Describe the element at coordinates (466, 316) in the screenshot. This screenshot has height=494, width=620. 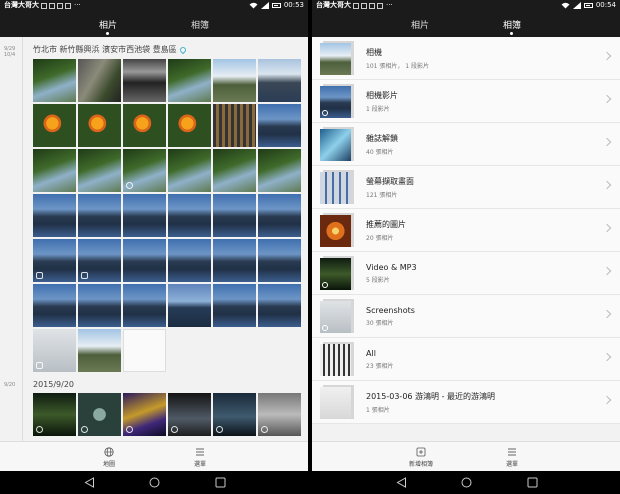
I see `album-screenshots: Screenshots 30 張相片` at that location.